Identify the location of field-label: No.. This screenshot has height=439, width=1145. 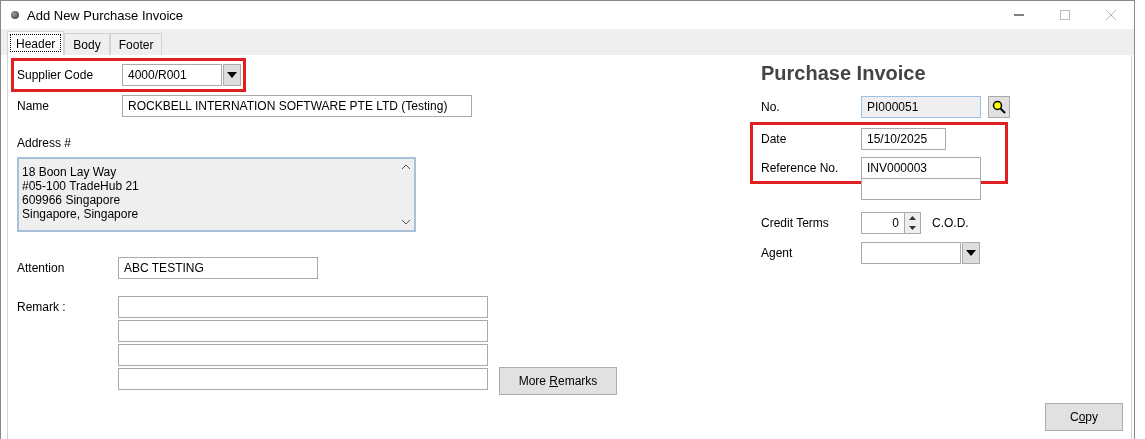
(771, 107).